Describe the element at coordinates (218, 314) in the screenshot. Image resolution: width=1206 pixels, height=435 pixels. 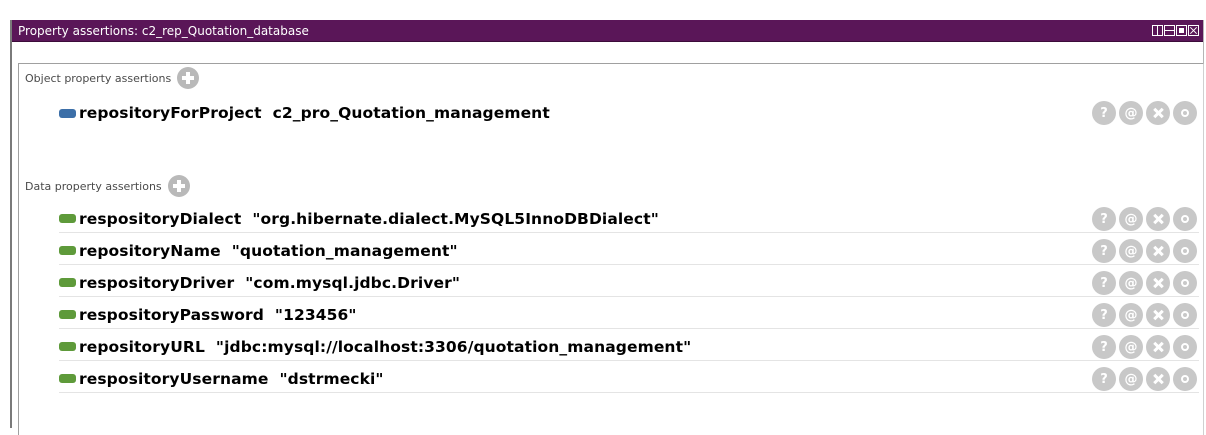
I see `assertion-text: respositoryPassword "123456"` at that location.